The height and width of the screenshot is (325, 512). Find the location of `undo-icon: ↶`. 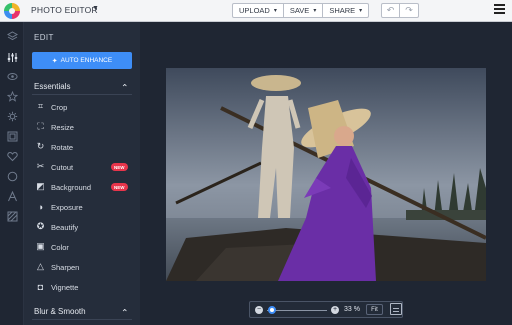

undo-icon: ↶ is located at coordinates (391, 10).